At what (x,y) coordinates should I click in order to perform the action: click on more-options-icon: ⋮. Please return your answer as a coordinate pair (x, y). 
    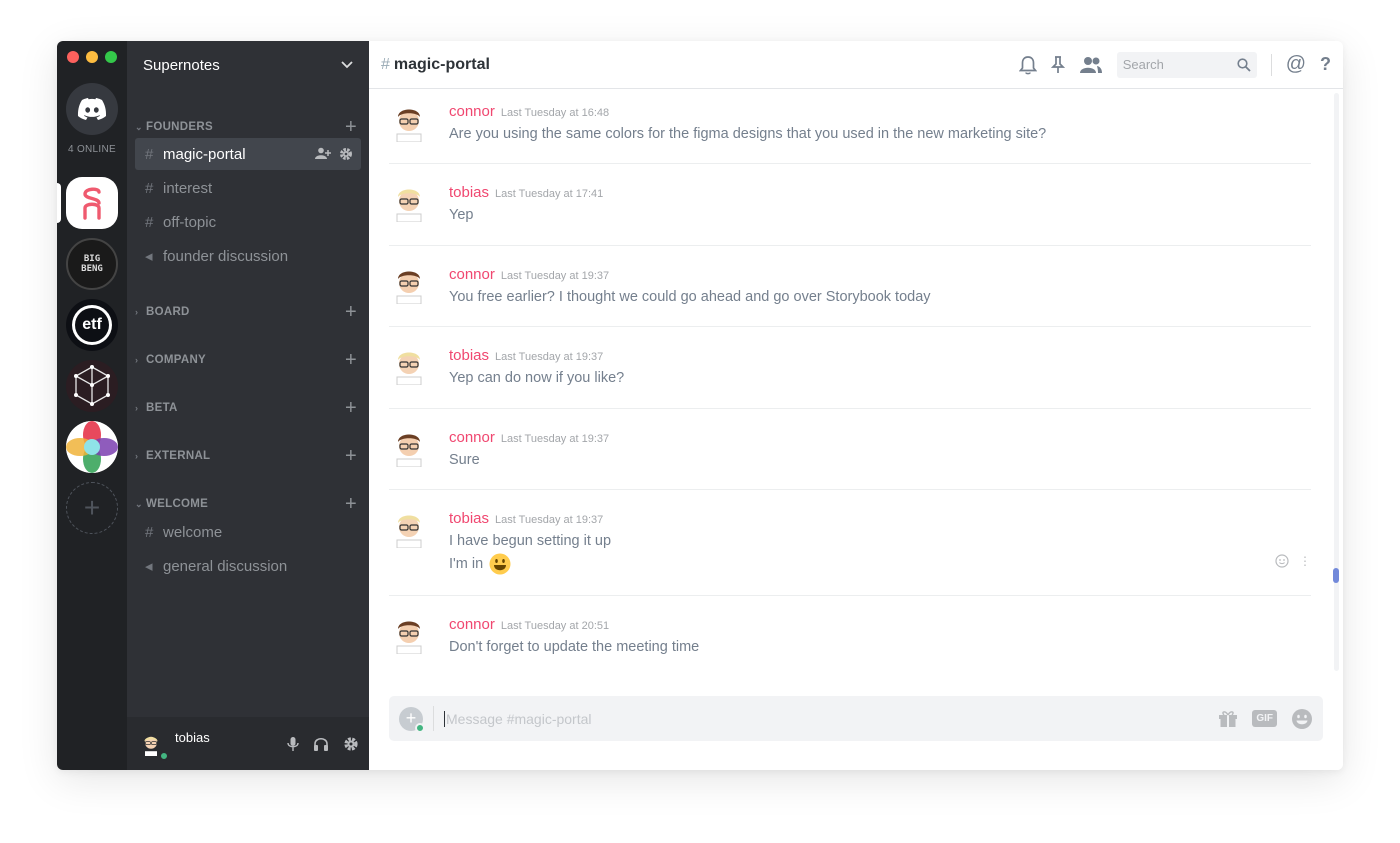
    Looking at the image, I should click on (1305, 561).